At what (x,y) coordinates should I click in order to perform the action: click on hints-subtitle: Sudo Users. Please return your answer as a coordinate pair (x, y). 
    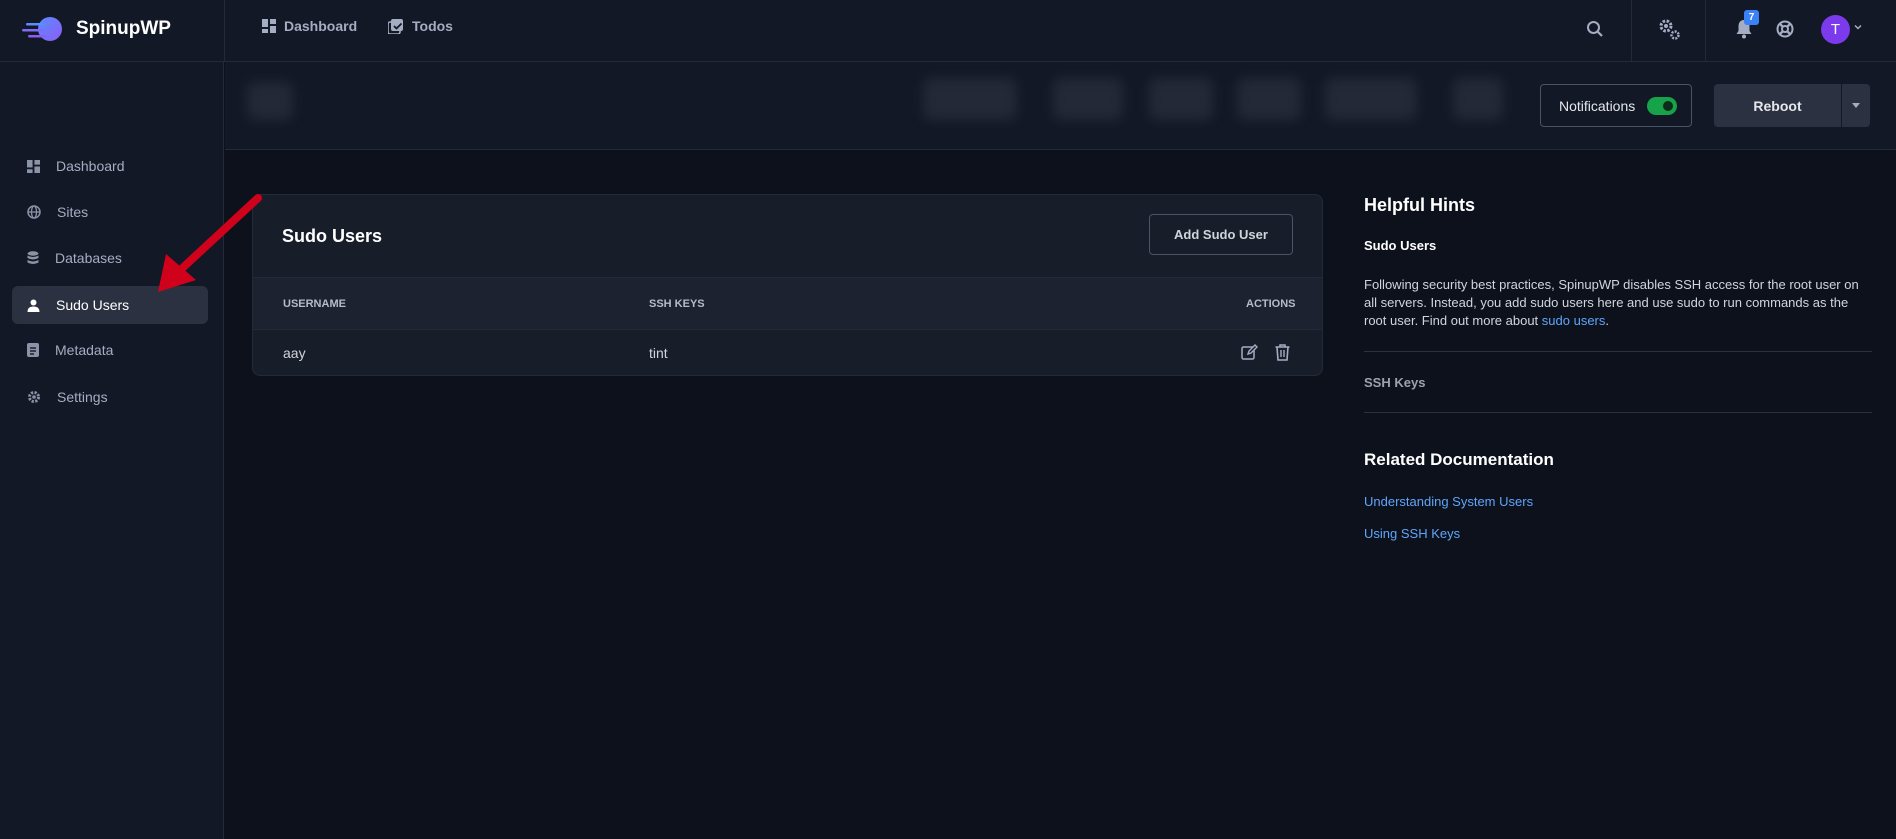
    Looking at the image, I should click on (1400, 245).